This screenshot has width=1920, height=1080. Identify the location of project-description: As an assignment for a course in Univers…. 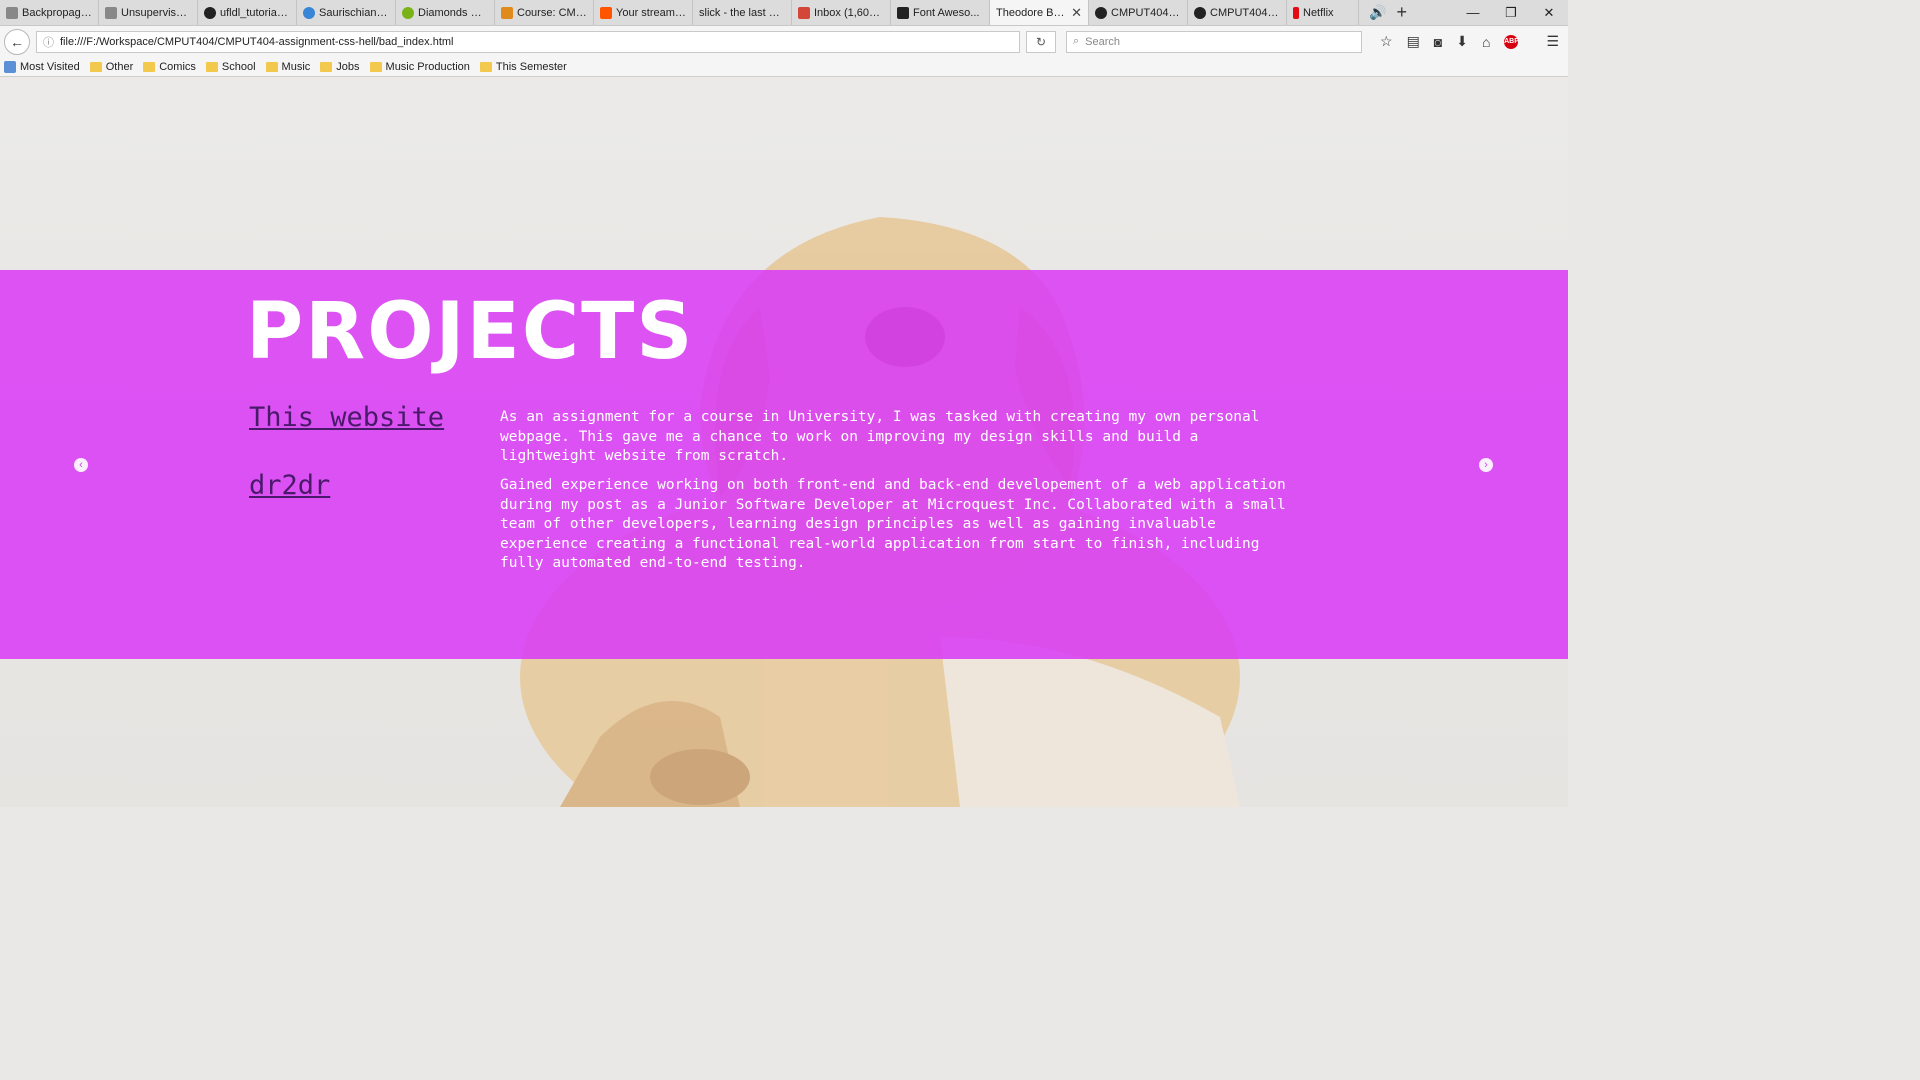
(880, 436).